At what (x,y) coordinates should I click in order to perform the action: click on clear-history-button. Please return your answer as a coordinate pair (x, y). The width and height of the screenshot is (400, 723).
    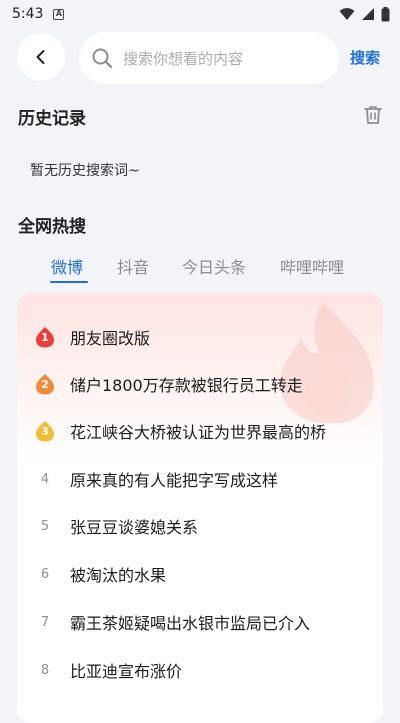
    Looking at the image, I should click on (373, 117).